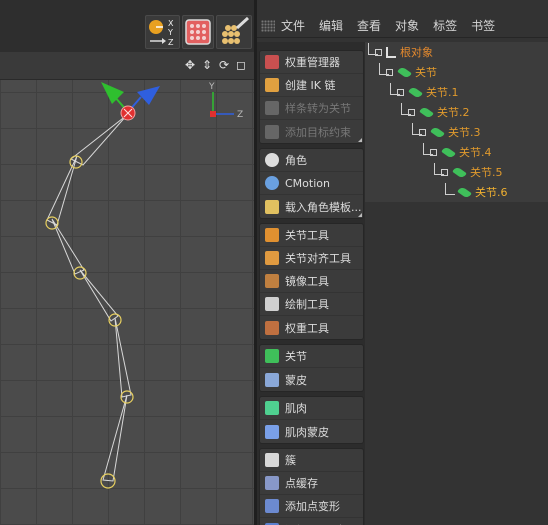 The width and height of the screenshot is (548, 525). Describe the element at coordinates (301, 483) in the screenshot. I see `tool-button-label: 点缓存` at that location.